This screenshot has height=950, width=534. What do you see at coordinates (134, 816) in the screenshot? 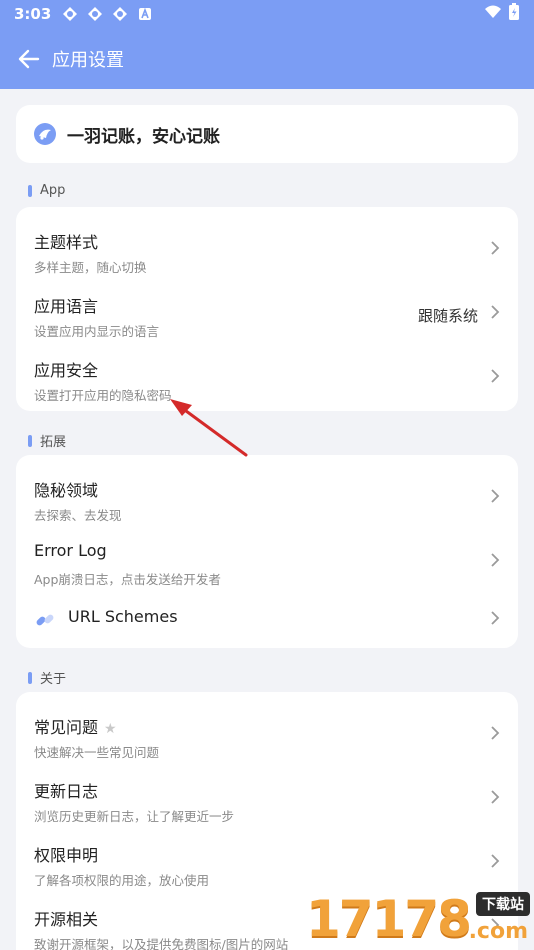
I see `setting-subtitle: 浏览历史更新日志，让了解更近一步` at bounding box center [134, 816].